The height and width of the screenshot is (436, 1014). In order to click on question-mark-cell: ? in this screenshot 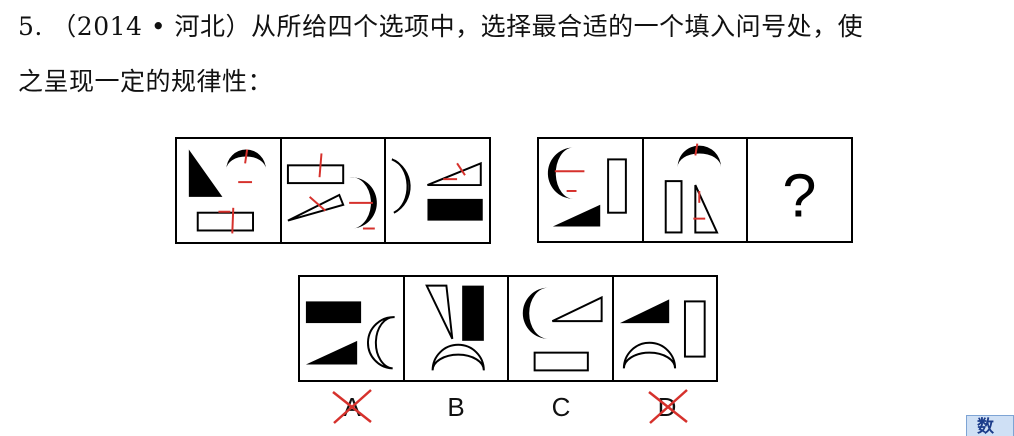, I will do `click(798, 190)`.